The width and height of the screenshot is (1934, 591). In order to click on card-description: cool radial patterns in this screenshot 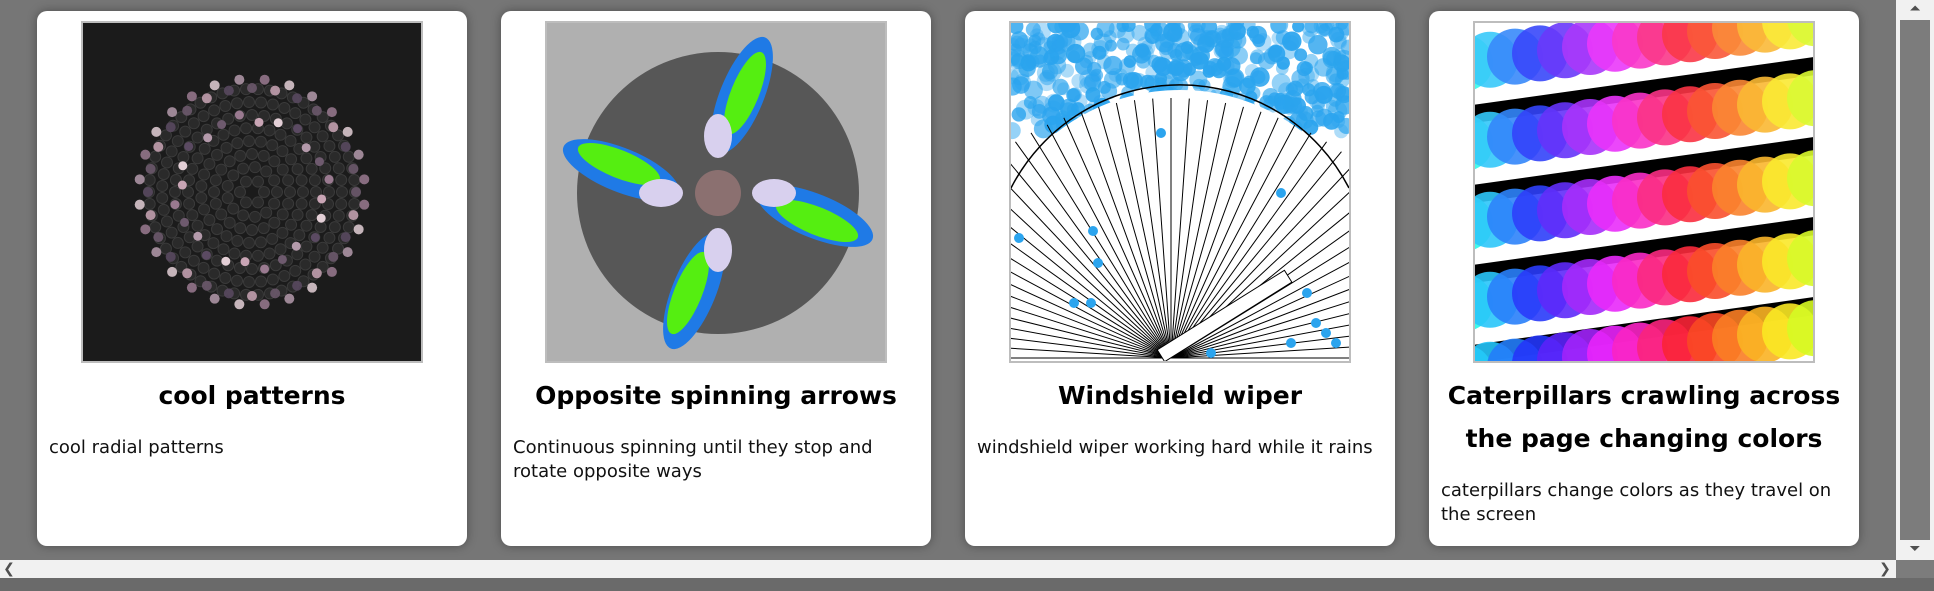, I will do `click(136, 447)`.